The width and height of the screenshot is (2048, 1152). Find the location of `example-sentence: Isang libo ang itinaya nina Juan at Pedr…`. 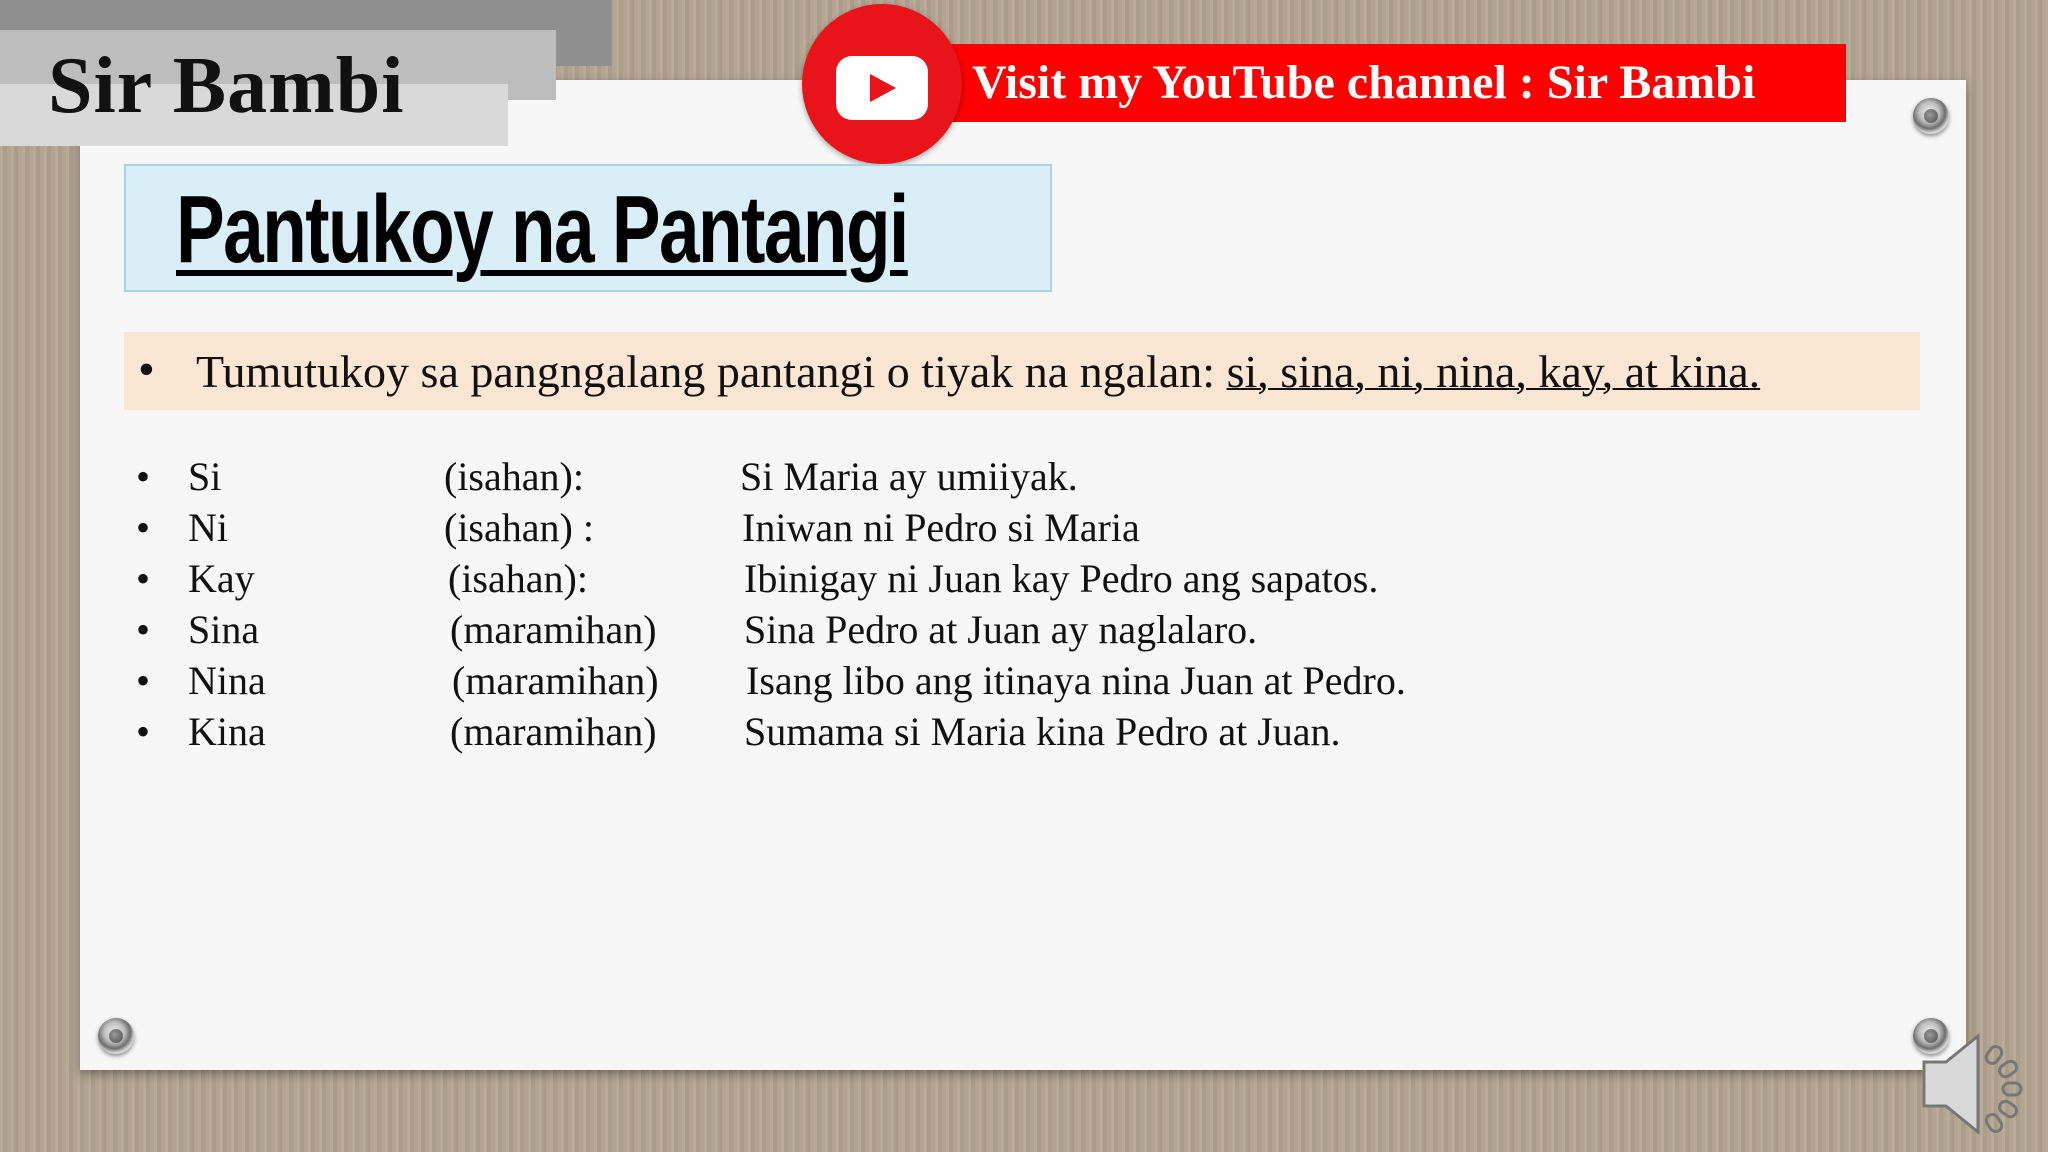

example-sentence: Isang libo ang itinaya nina Juan at Pedr… is located at coordinates (1076, 680).